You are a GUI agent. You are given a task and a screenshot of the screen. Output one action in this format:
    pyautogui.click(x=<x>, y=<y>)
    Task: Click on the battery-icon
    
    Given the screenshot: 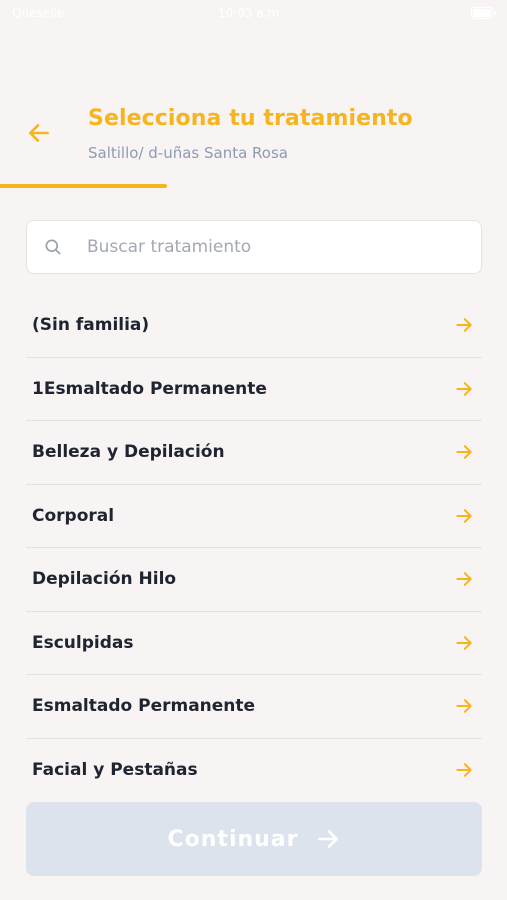 What is the action you would take?
    pyautogui.click(x=483, y=13)
    